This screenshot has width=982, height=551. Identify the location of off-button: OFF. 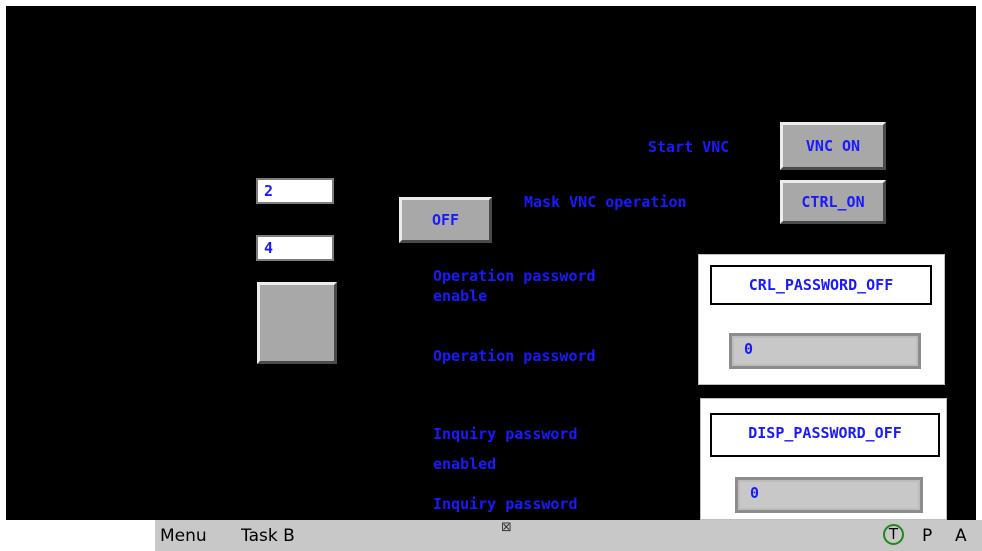
(445, 220).